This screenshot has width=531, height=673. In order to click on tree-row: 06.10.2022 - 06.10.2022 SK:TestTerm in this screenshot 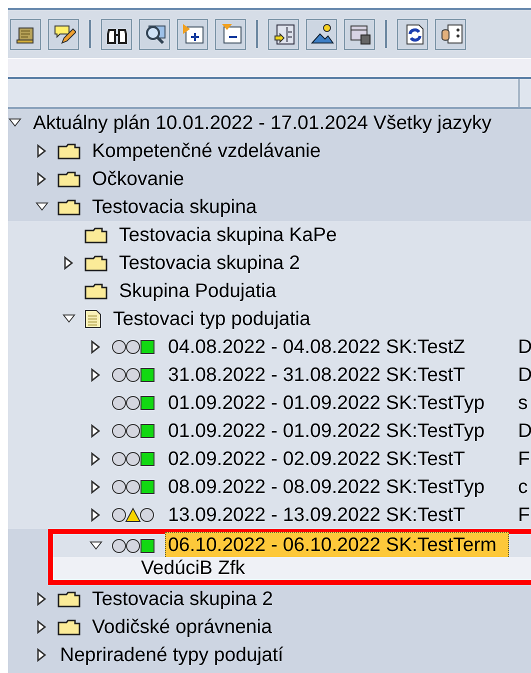, I will do `click(292, 545)`.